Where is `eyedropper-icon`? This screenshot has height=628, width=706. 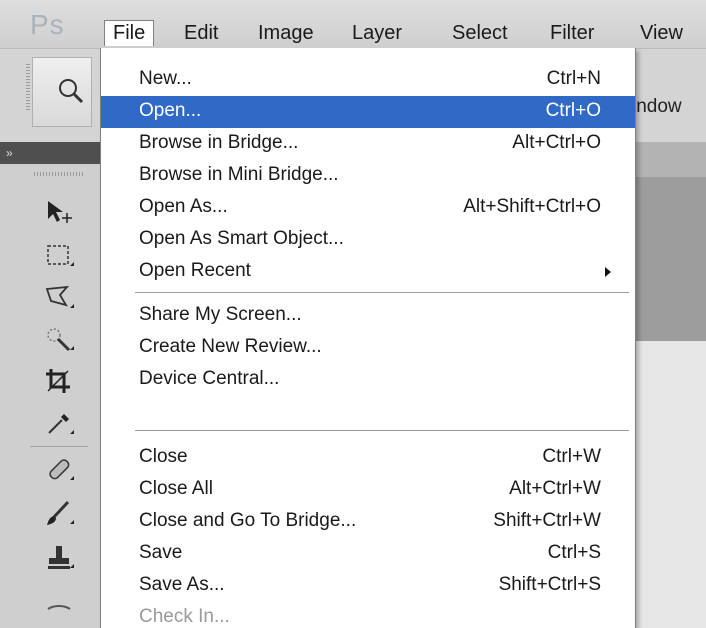
eyedropper-icon is located at coordinates (61, 424).